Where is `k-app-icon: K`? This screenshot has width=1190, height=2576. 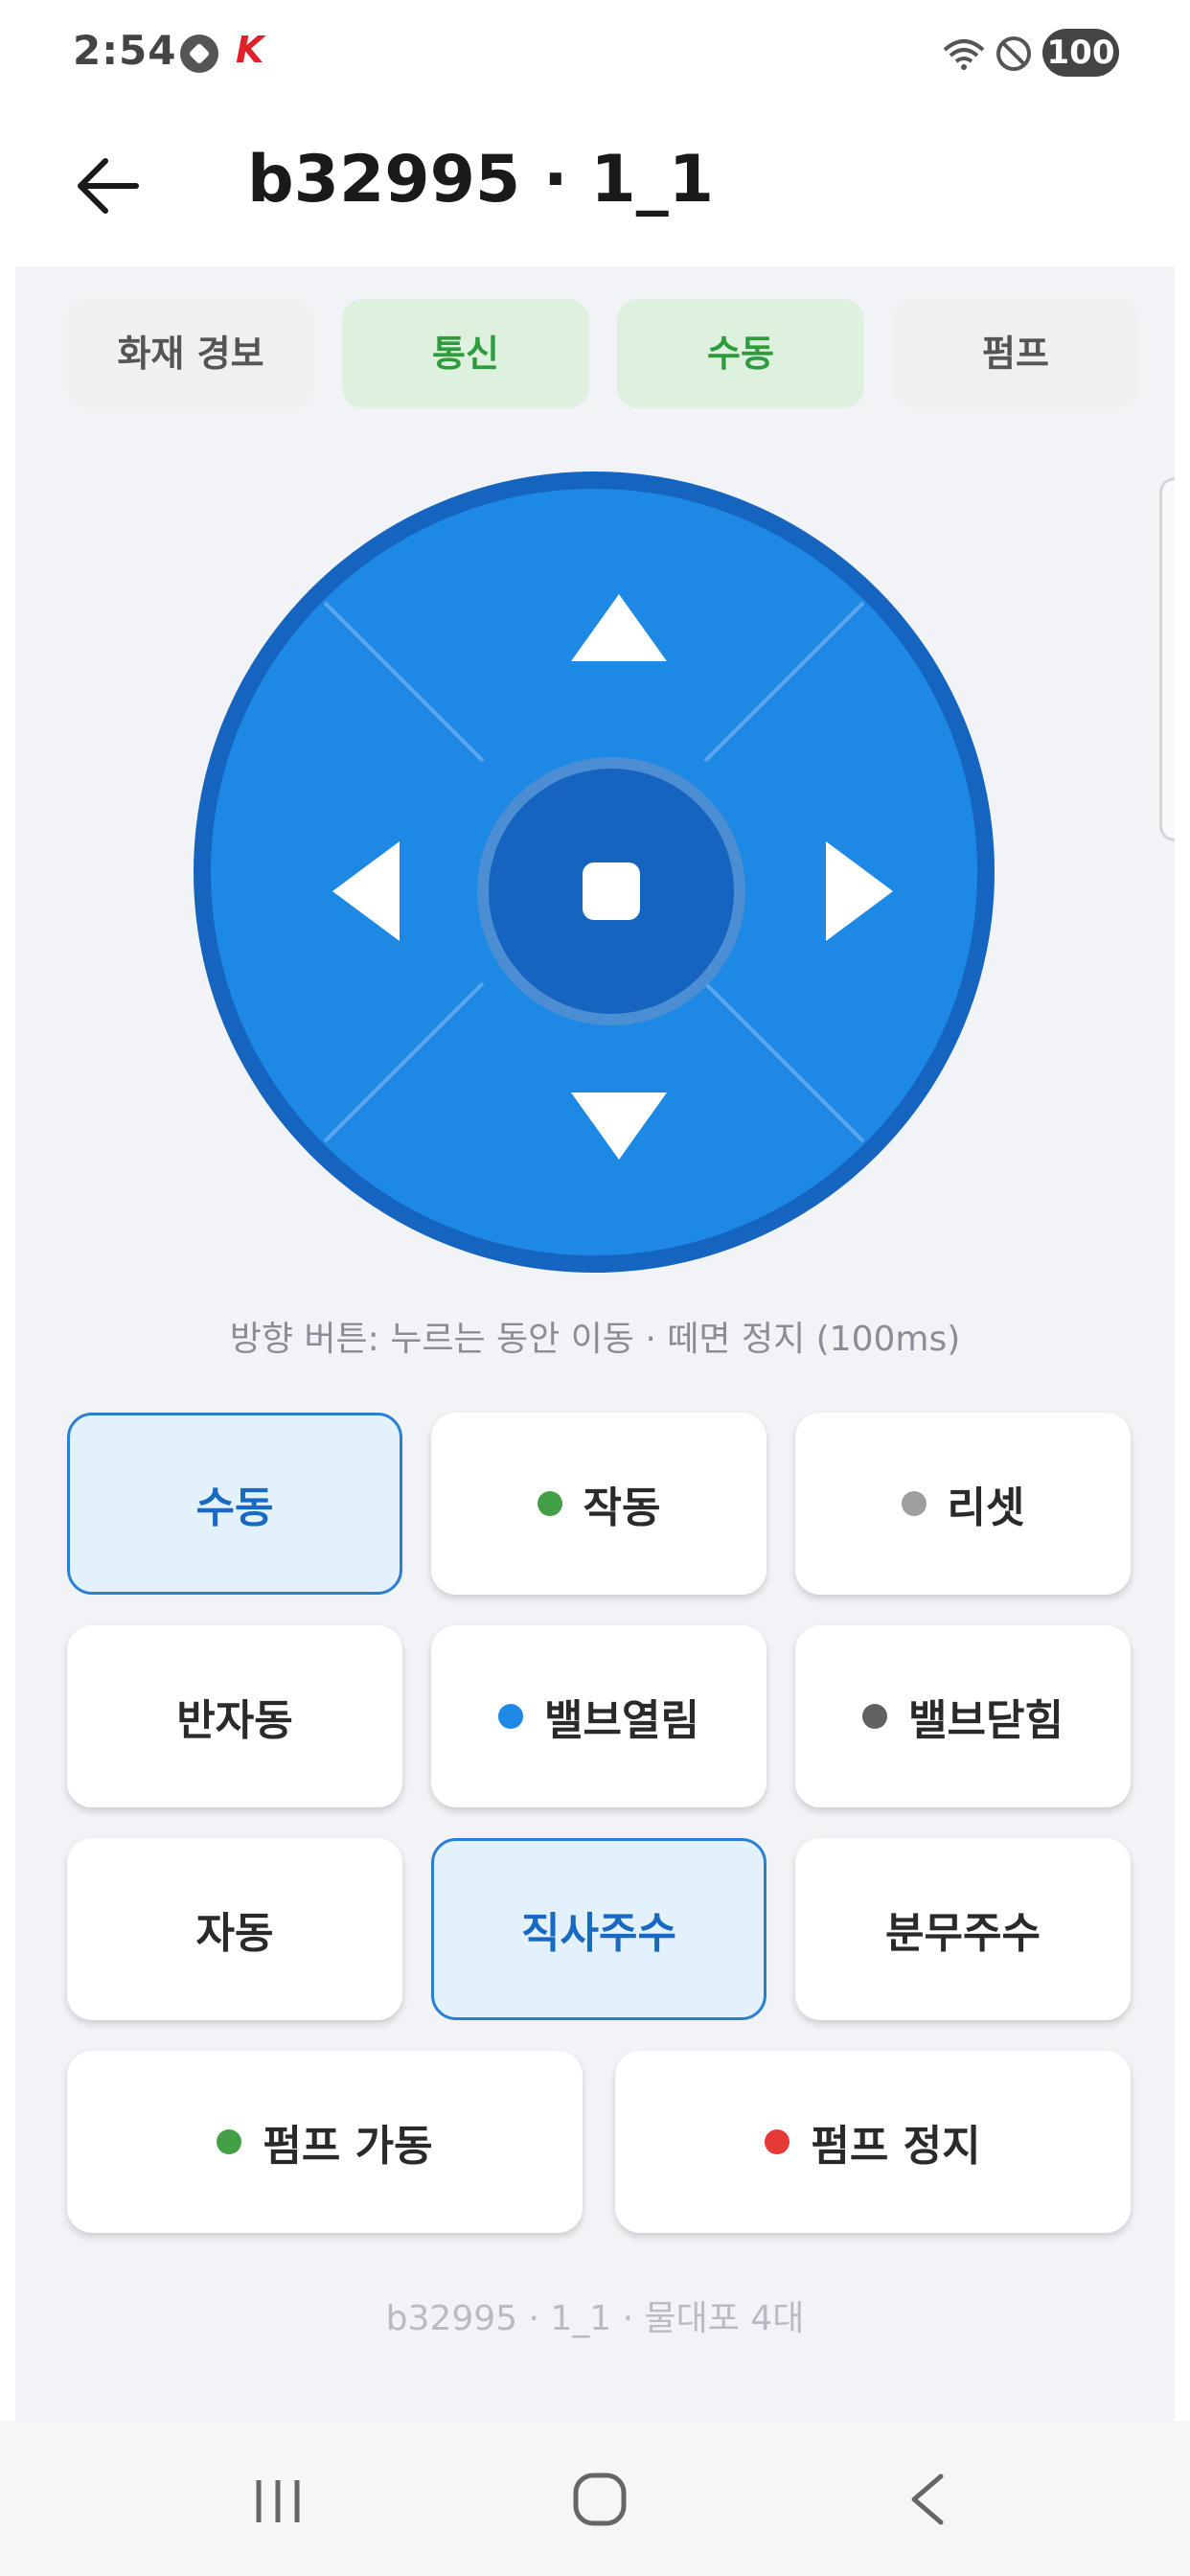
k-app-icon: K is located at coordinates (250, 50).